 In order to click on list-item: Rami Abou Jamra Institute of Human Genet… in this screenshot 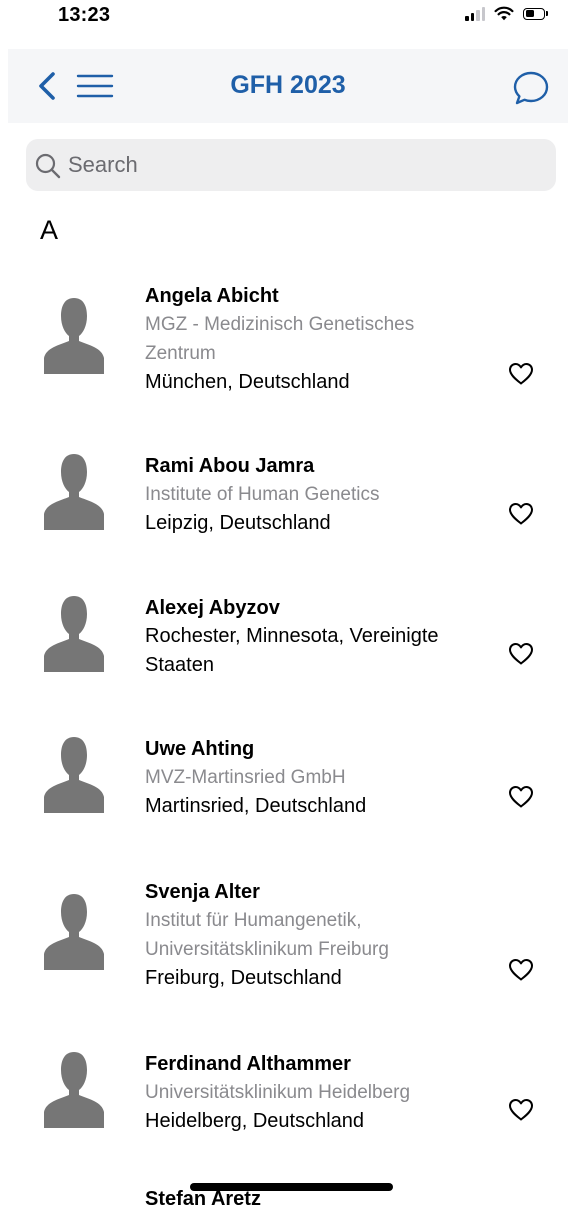, I will do `click(284, 497)`.